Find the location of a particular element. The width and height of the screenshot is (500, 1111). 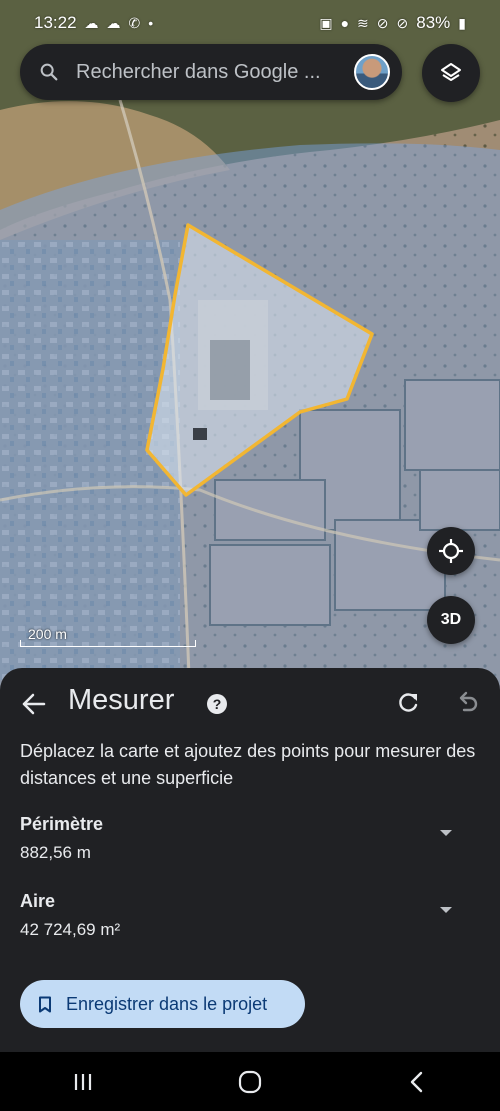

back-button is located at coordinates (417, 1082).